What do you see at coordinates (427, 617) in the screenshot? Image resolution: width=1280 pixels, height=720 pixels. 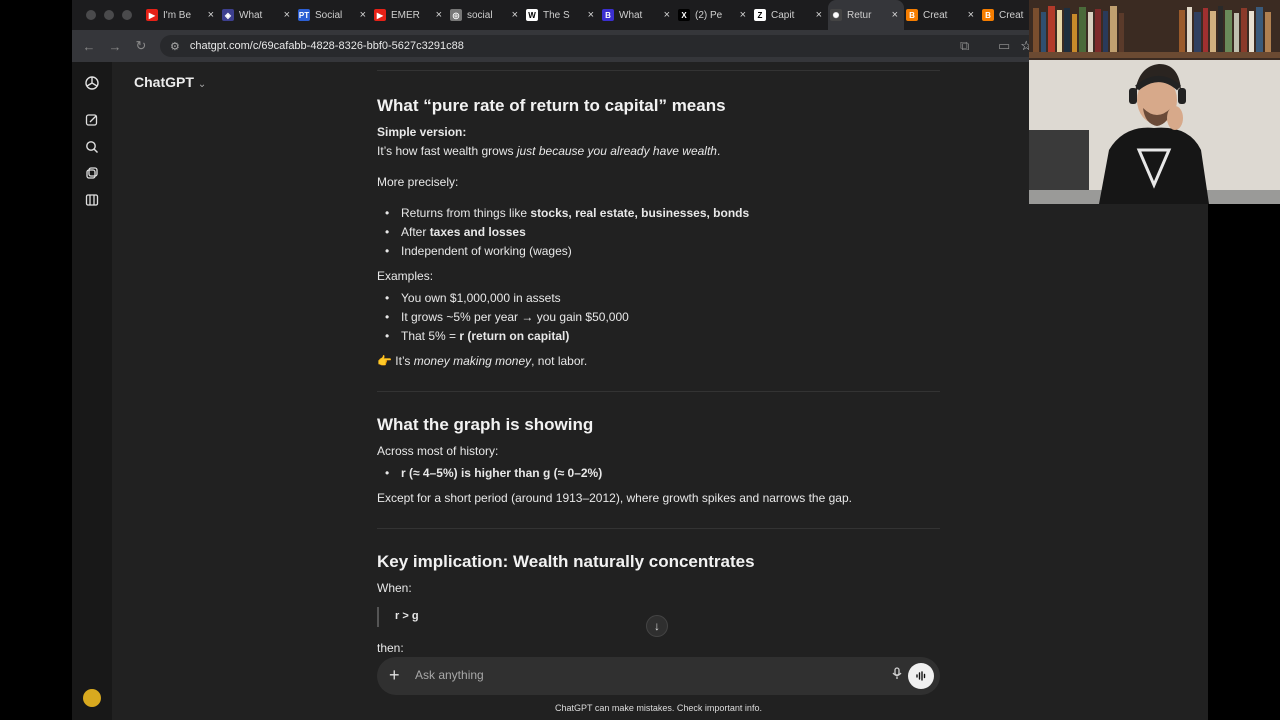 I see `formula-blockquote: r > g` at bounding box center [427, 617].